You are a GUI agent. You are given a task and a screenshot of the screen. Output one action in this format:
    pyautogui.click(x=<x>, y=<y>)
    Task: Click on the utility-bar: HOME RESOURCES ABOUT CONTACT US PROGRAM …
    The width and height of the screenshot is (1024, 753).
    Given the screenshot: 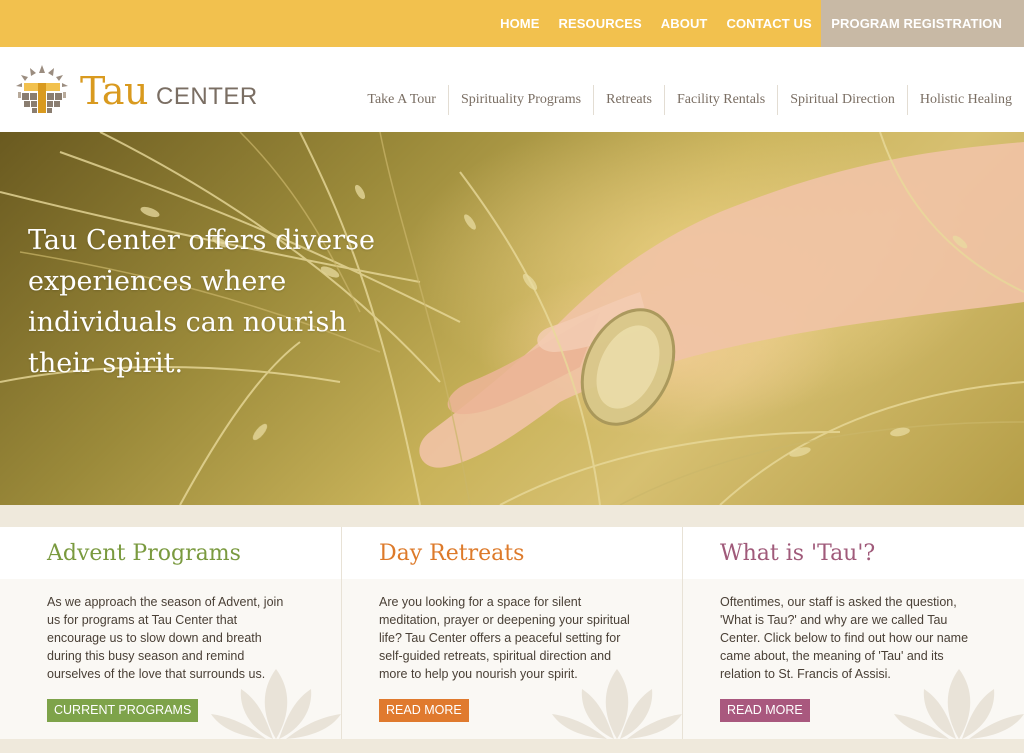 What is the action you would take?
    pyautogui.click(x=512, y=23)
    